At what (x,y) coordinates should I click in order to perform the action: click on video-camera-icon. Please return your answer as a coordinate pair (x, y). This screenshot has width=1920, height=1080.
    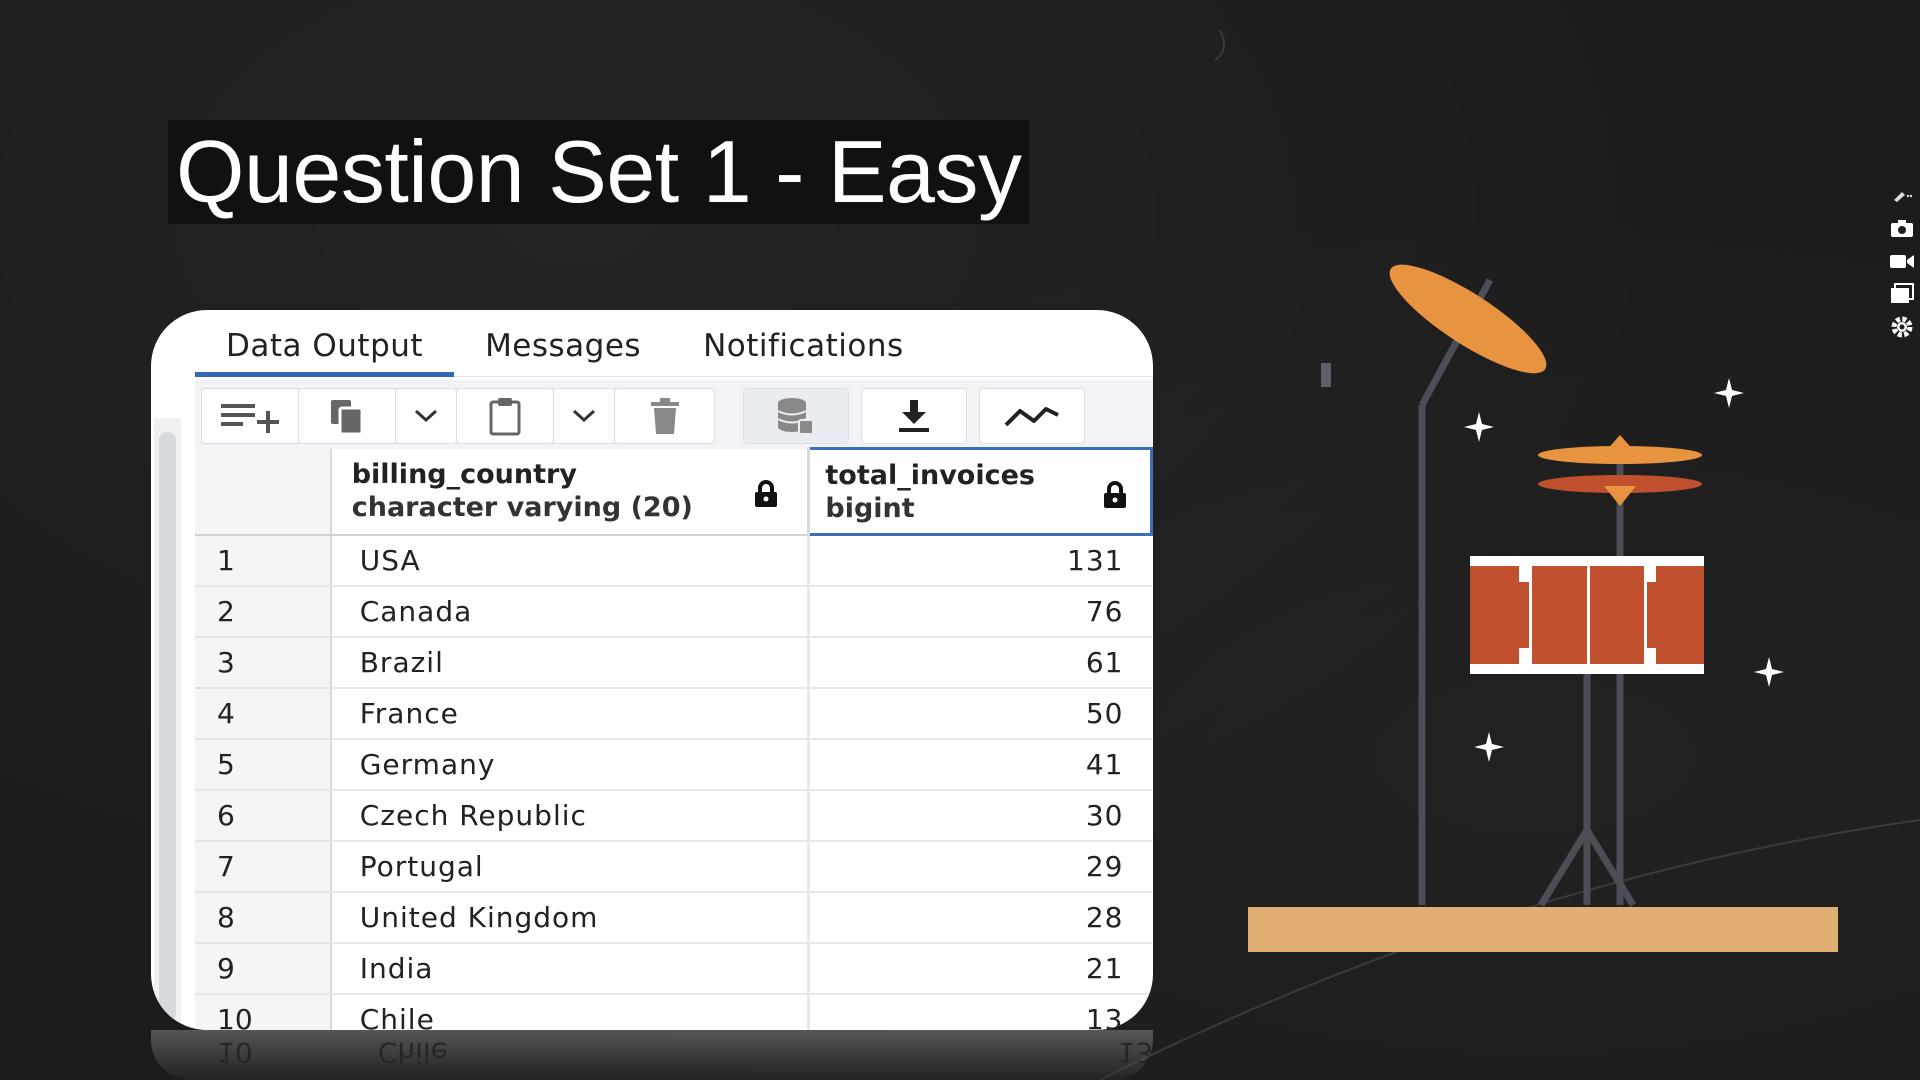
    Looking at the image, I should click on (1902, 260).